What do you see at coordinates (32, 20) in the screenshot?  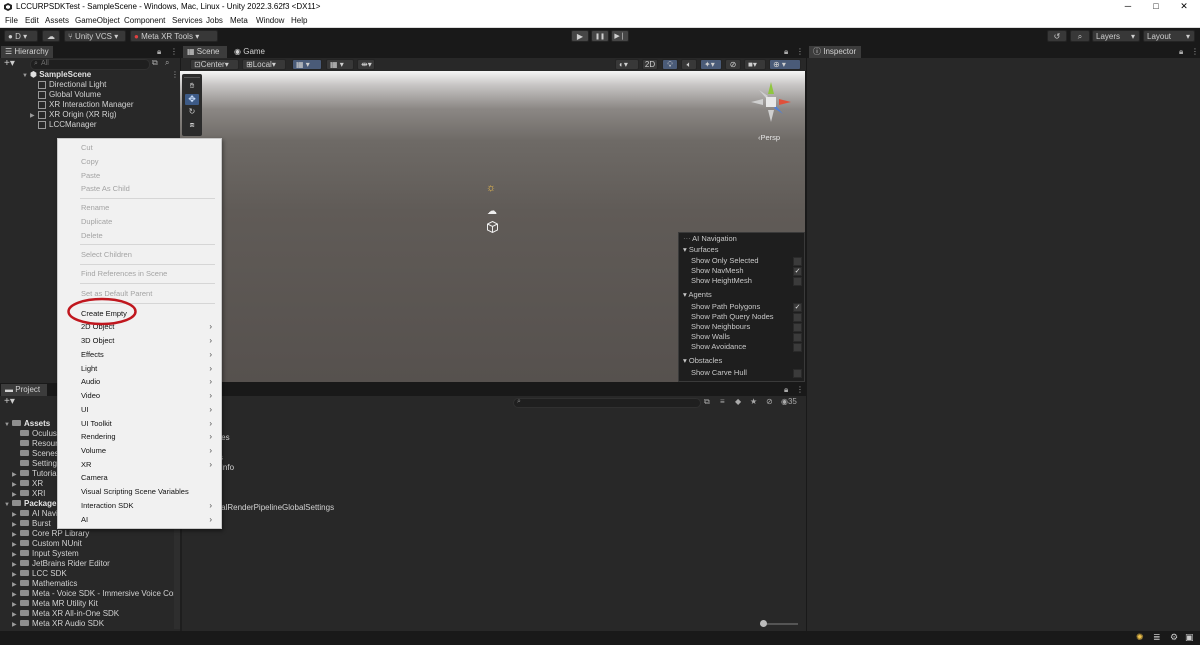 I see `menu-edit: Edit` at bounding box center [32, 20].